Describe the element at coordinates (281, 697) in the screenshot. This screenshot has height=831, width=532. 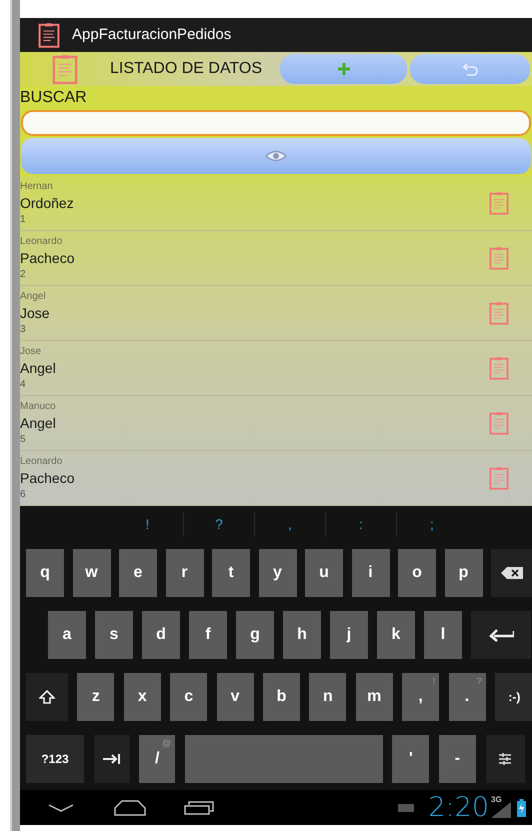
I see `key: b` at that location.